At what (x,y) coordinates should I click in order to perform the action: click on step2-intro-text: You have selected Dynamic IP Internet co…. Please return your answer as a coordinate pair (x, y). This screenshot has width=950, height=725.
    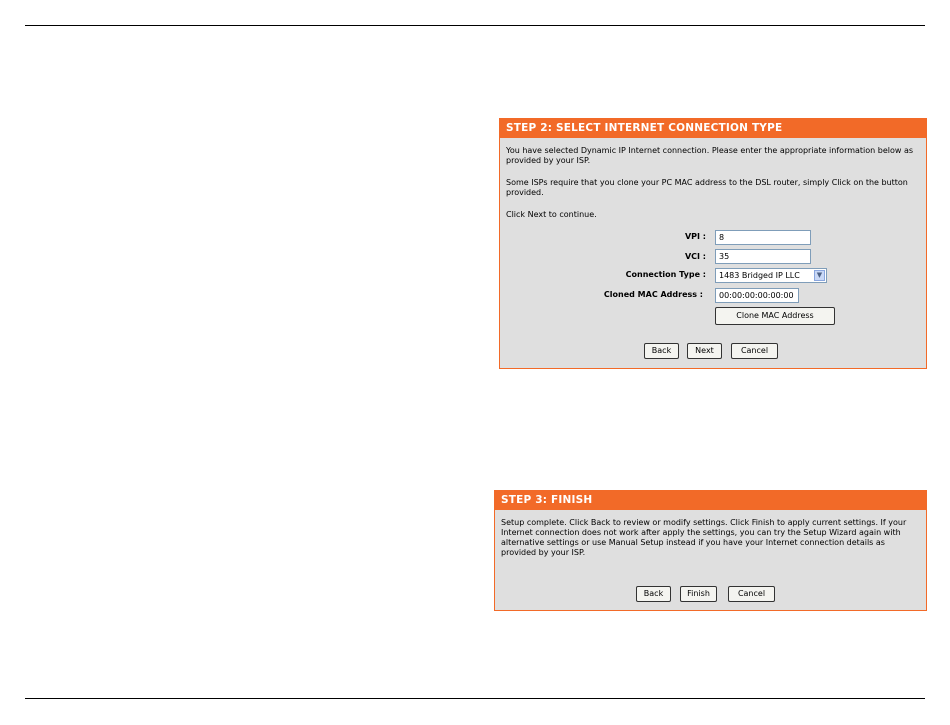
    Looking at the image, I should click on (710, 155).